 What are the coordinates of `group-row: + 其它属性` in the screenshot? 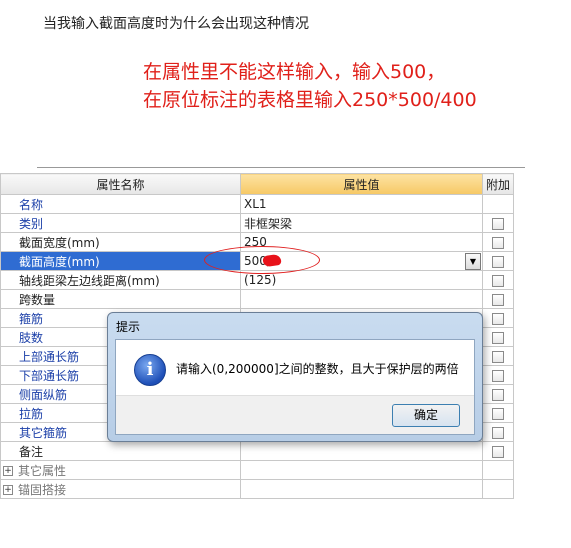 It's located at (257, 470).